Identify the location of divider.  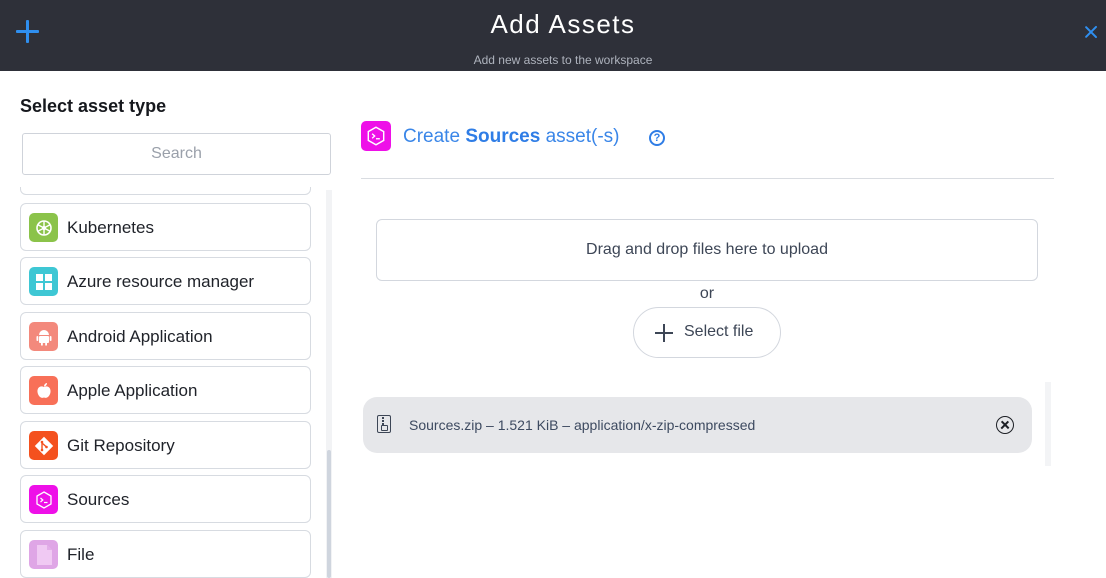
(707, 178).